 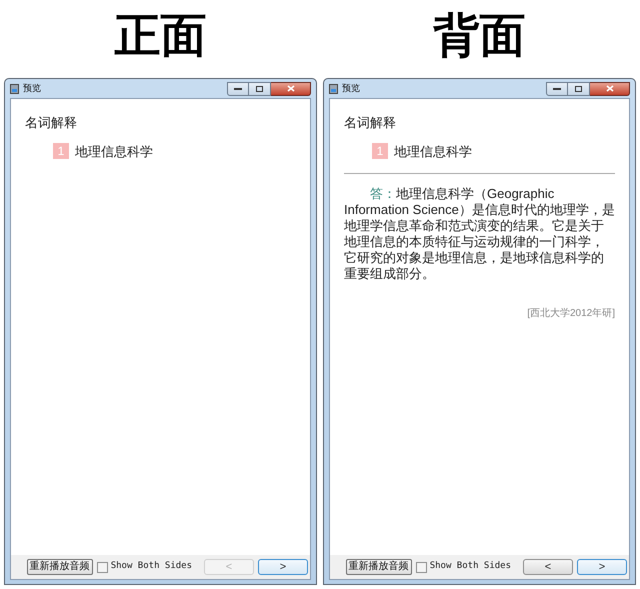 I want to click on previous-button: <, so click(x=548, y=567).